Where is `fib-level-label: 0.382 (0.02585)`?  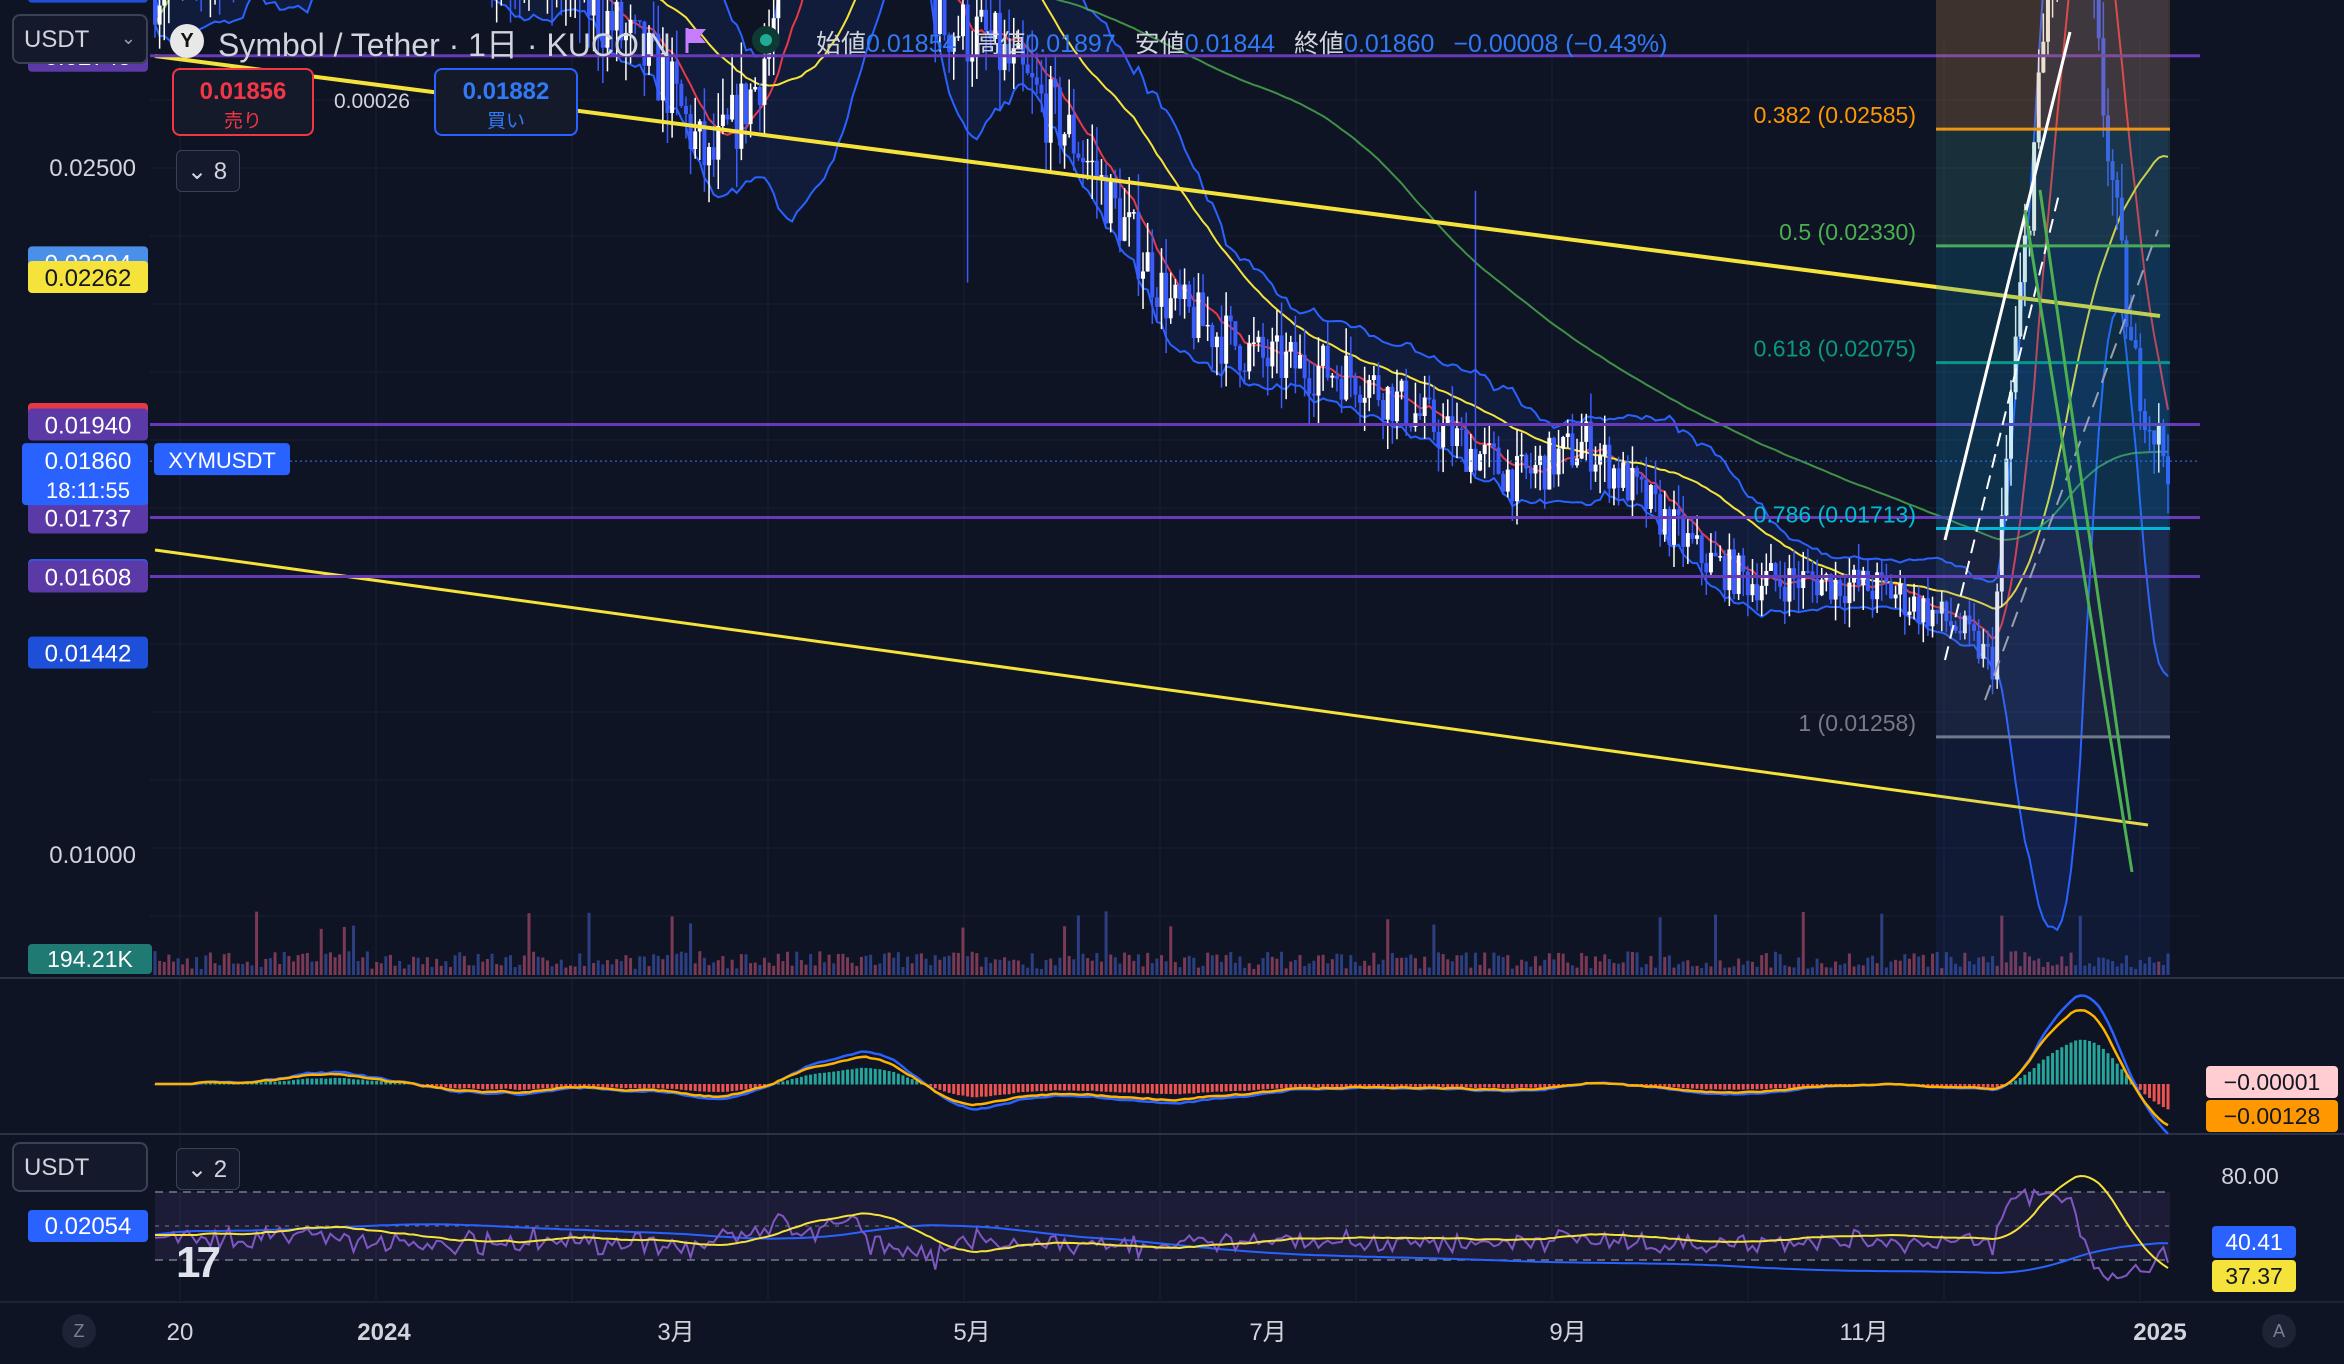
fib-level-label: 0.382 (0.02585) is located at coordinates (1835, 115).